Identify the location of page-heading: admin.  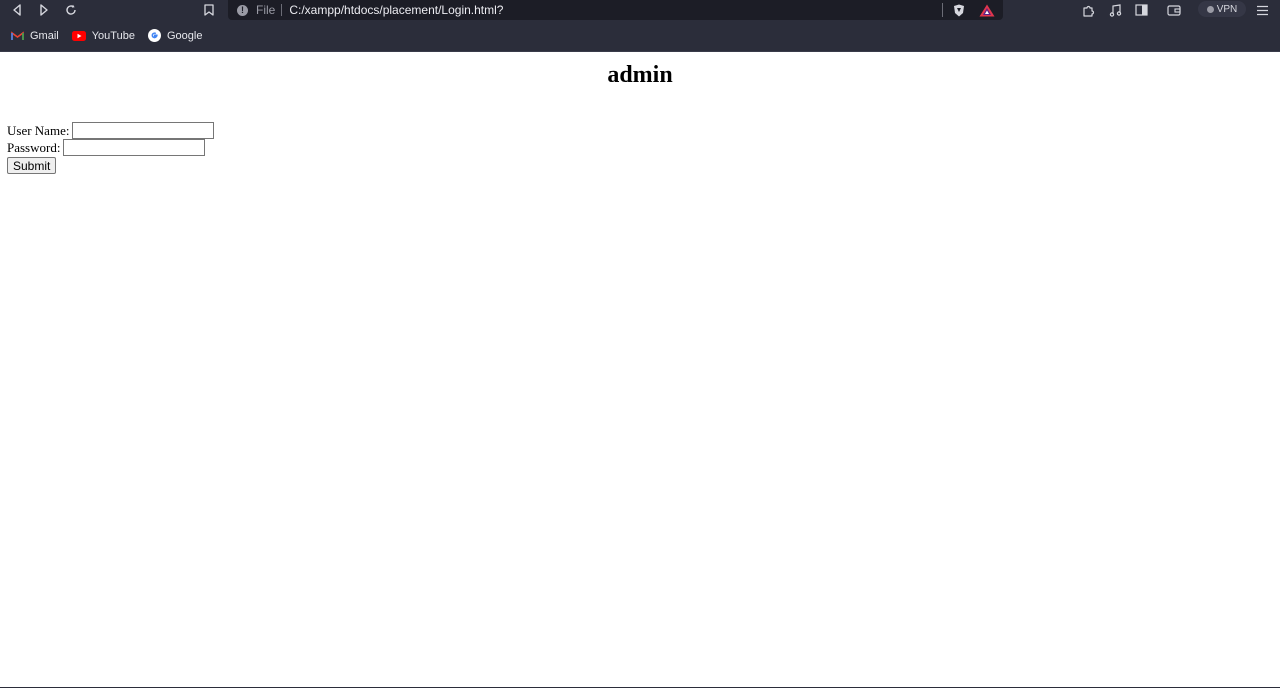
(640, 75).